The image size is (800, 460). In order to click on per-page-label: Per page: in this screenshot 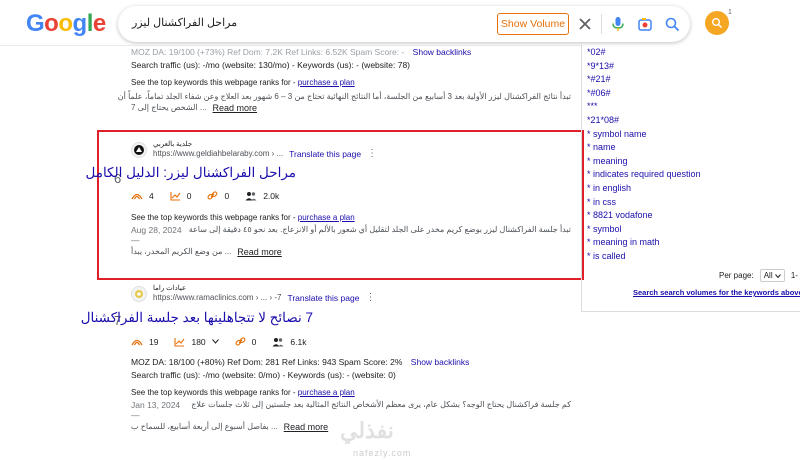, I will do `click(736, 275)`.